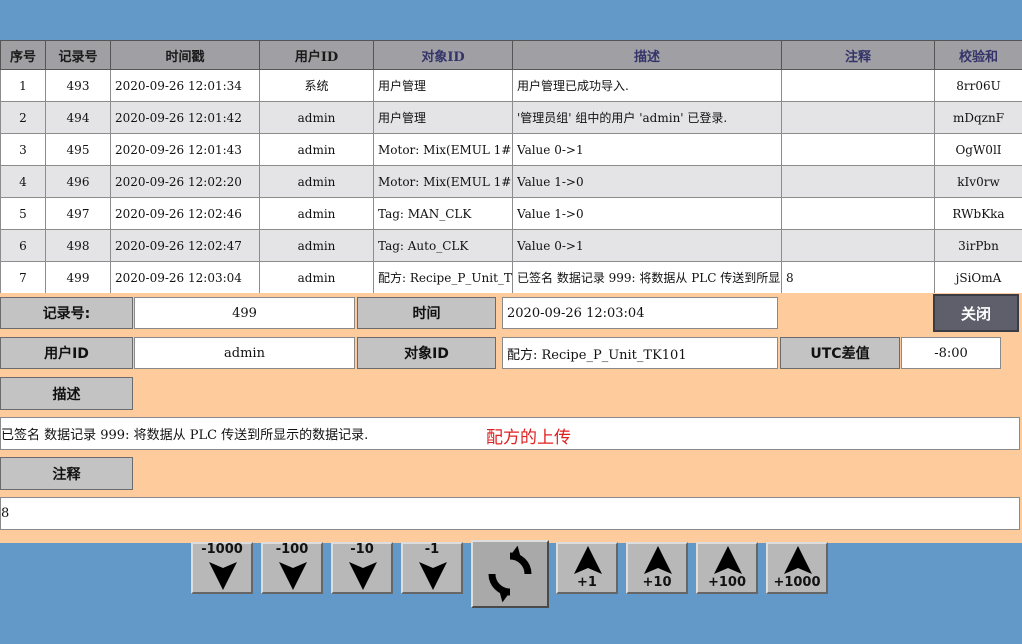  What do you see at coordinates (185, 55) in the screenshot?
I see `header-timestamp: 时间戳` at bounding box center [185, 55].